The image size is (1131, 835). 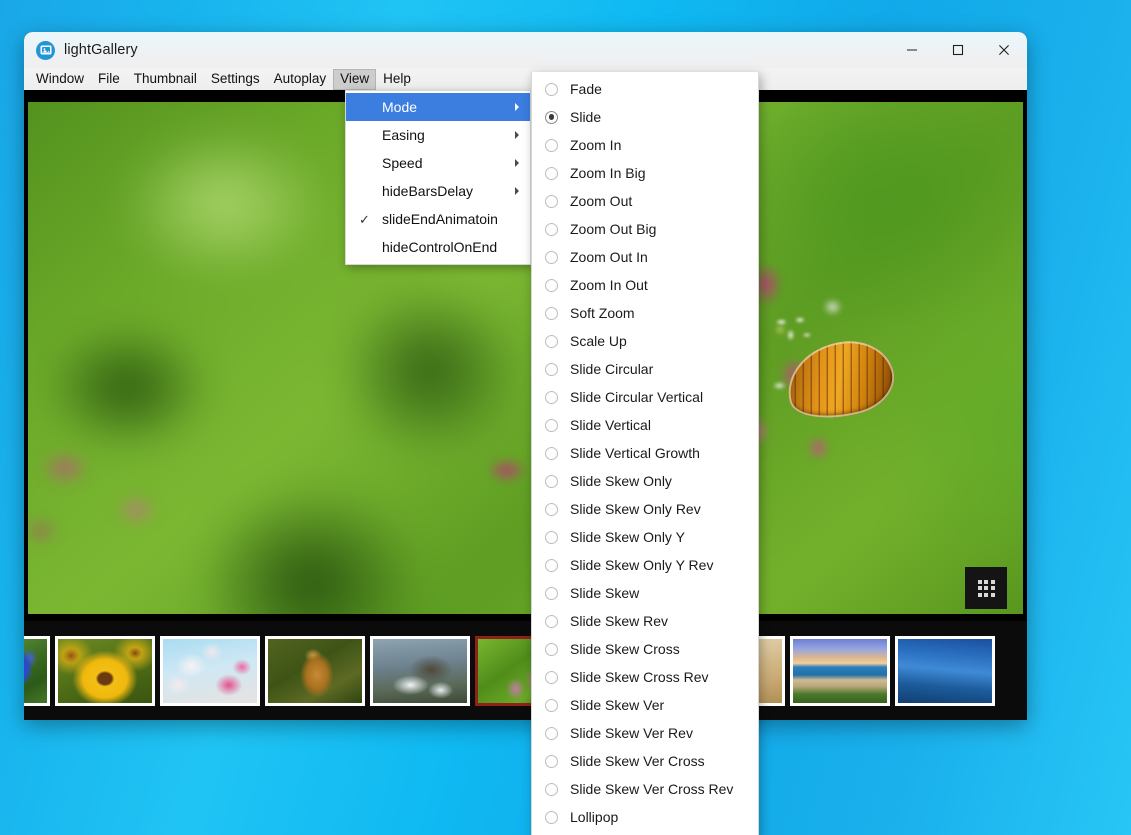 I want to click on mode-option-zoom-in-big: Zoom In Big, so click(x=645, y=173).